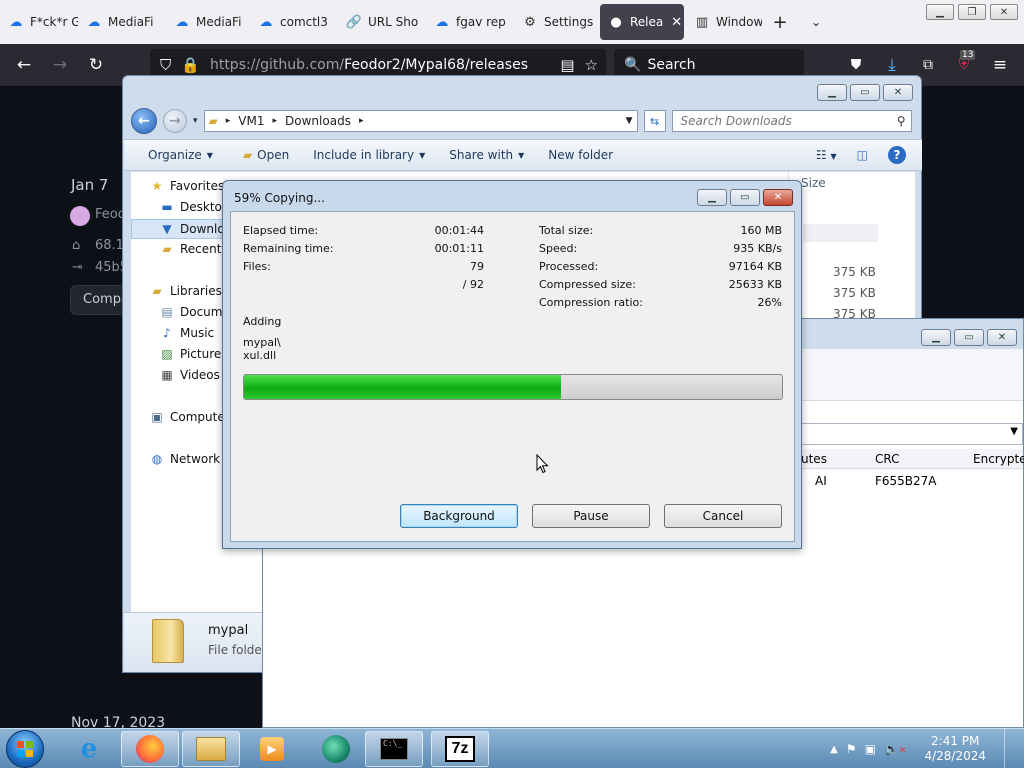  Describe the element at coordinates (89, 749) in the screenshot. I see `taskbar-ie: e` at that location.